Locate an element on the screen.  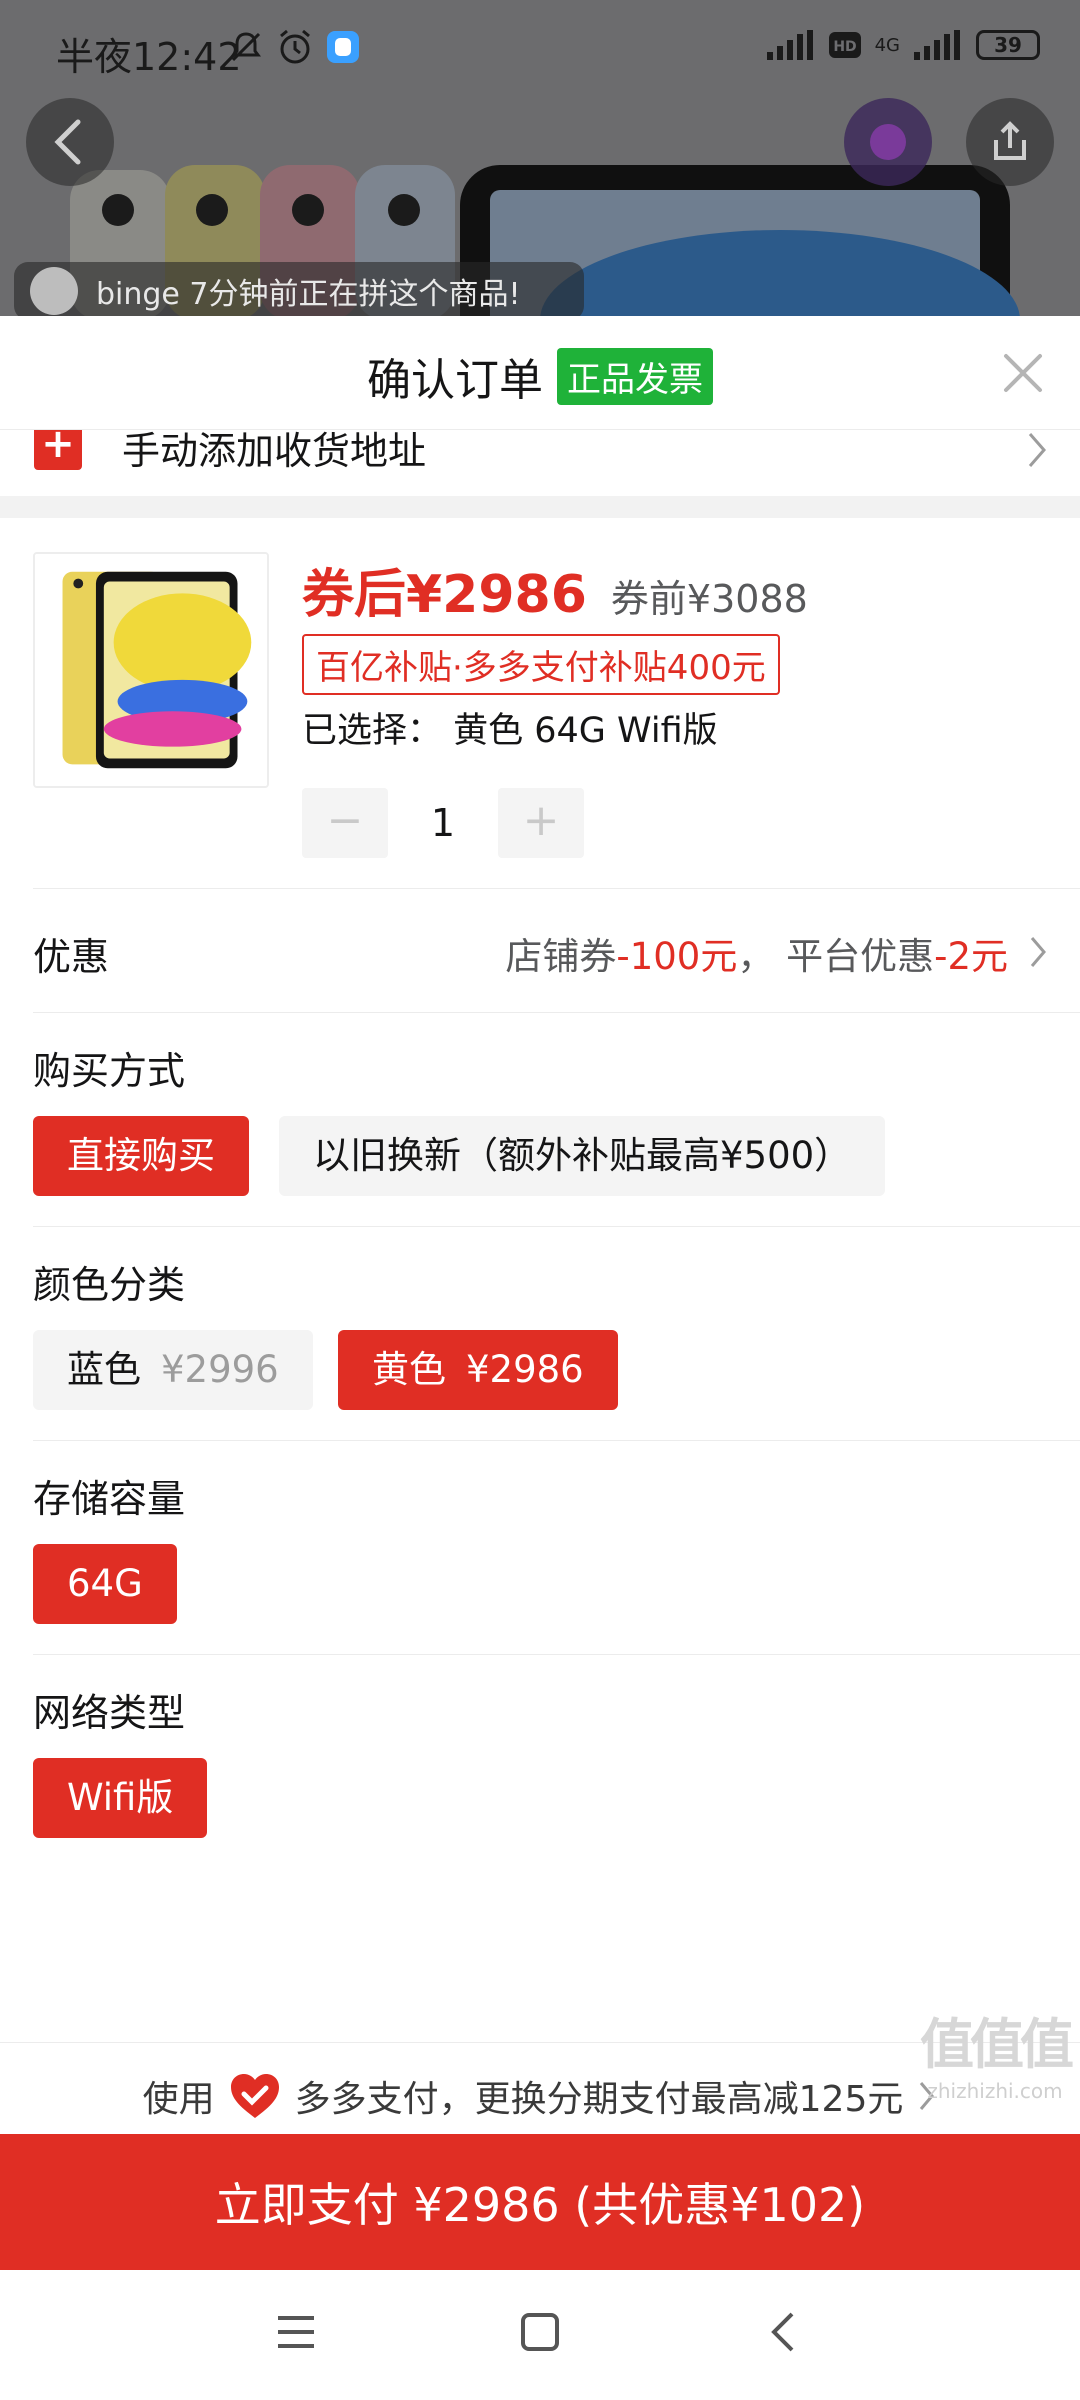
avatar is located at coordinates (54, 291).